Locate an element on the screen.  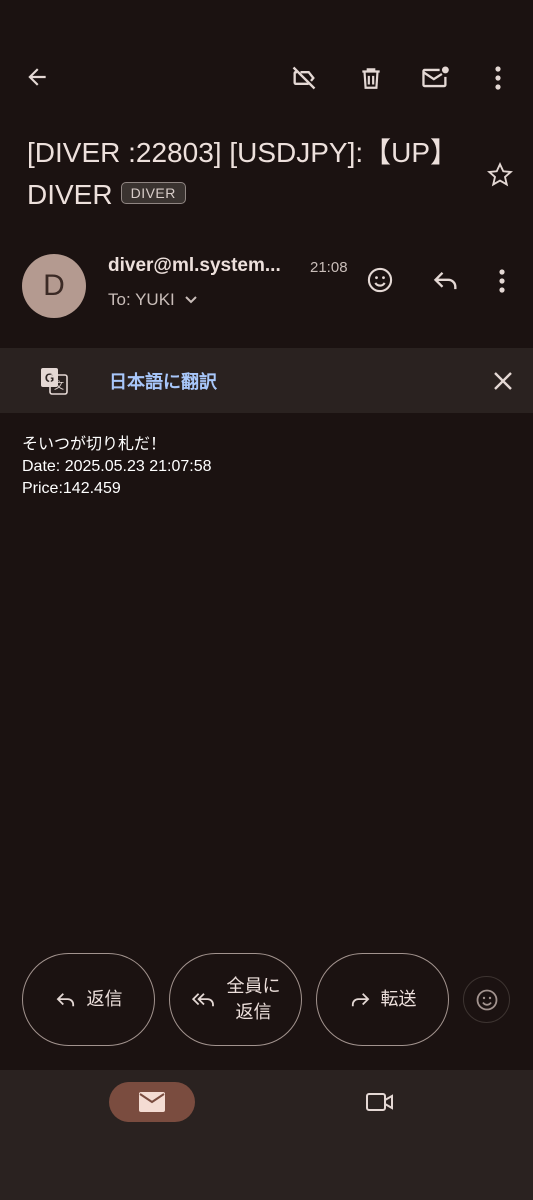
translate-icon: G 文 is located at coordinates (54, 381).